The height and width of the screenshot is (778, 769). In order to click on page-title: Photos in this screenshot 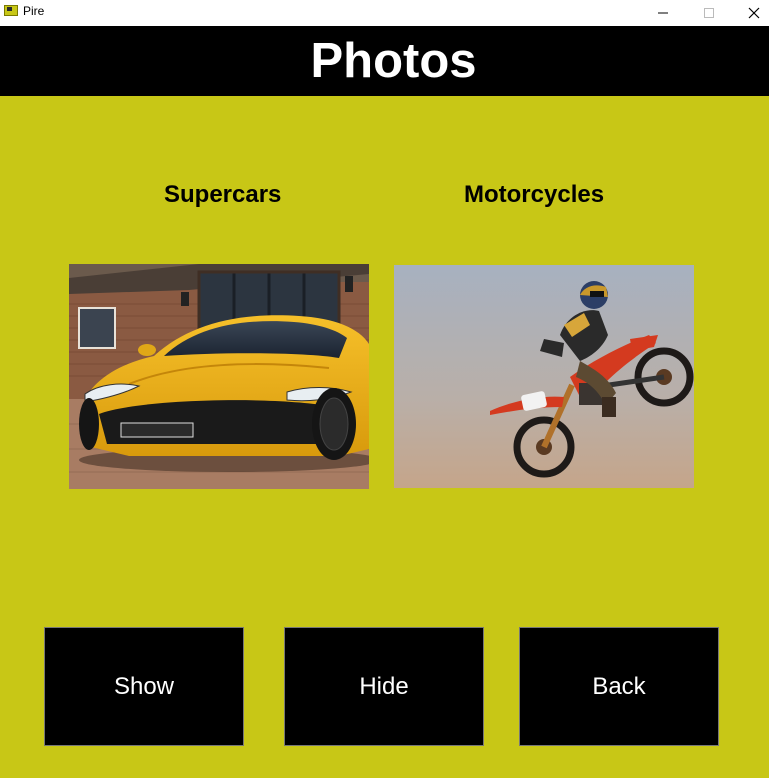, I will do `click(393, 61)`.